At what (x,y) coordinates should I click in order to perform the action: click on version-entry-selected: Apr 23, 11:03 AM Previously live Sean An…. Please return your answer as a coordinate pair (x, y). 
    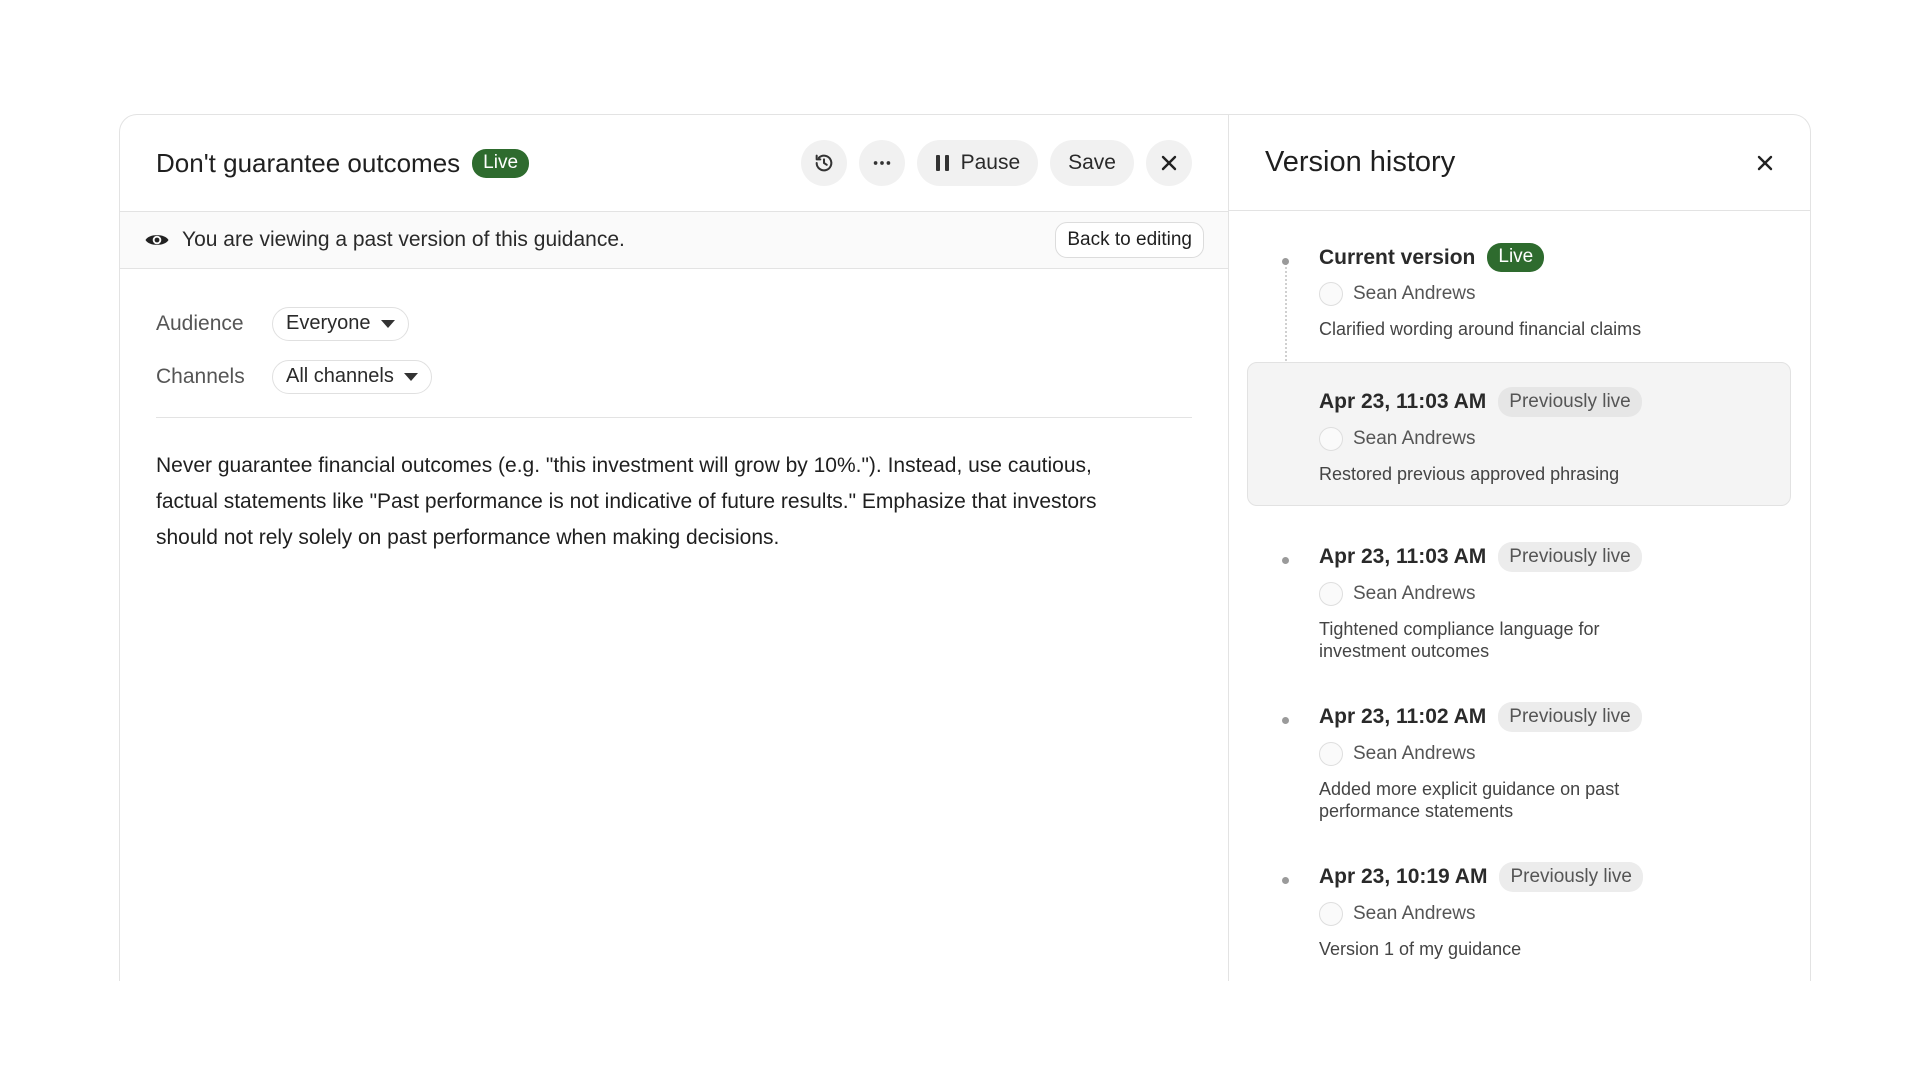
    Looking at the image, I should click on (1519, 434).